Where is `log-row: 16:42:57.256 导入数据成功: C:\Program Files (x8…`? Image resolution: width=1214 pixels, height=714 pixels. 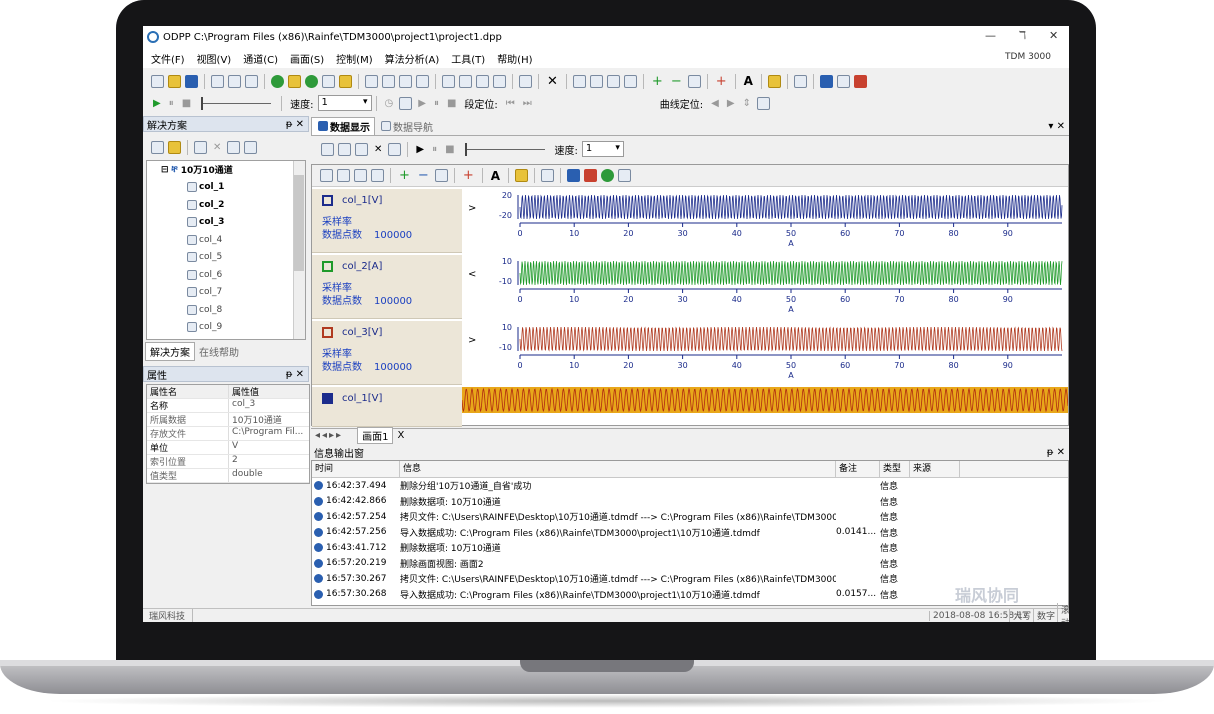
log-row: 16:42:57.256 导入数据成功: C:\Program Files (x8… is located at coordinates (690, 533).